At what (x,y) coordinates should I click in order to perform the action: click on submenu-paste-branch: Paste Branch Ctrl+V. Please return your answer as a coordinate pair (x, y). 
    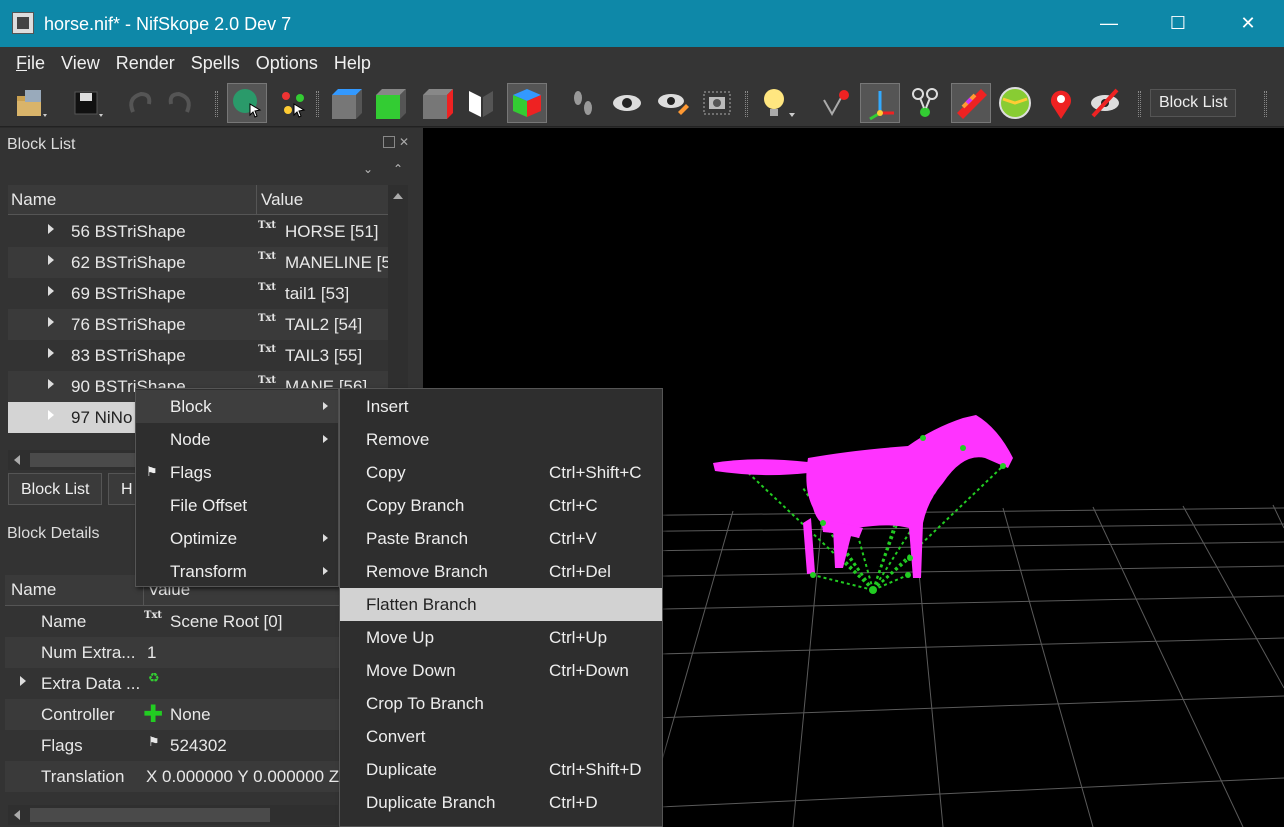
    Looking at the image, I should click on (501, 538).